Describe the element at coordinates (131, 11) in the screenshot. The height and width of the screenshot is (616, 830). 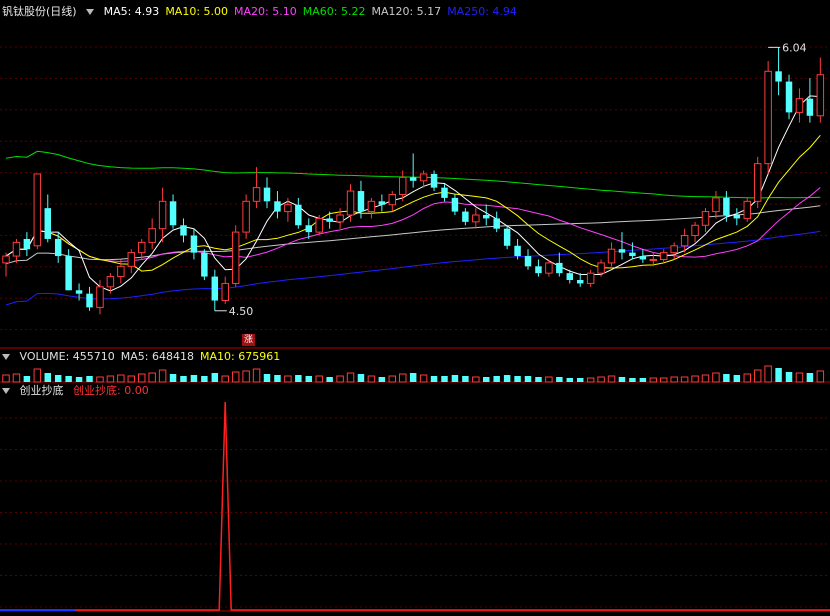
I see `ma-label-0: MA5: 4.93` at that location.